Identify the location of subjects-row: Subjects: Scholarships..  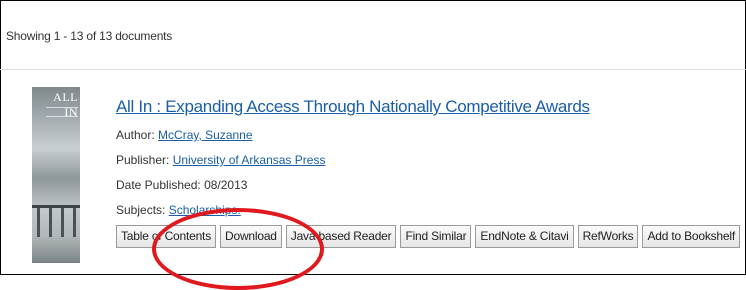
(178, 210).